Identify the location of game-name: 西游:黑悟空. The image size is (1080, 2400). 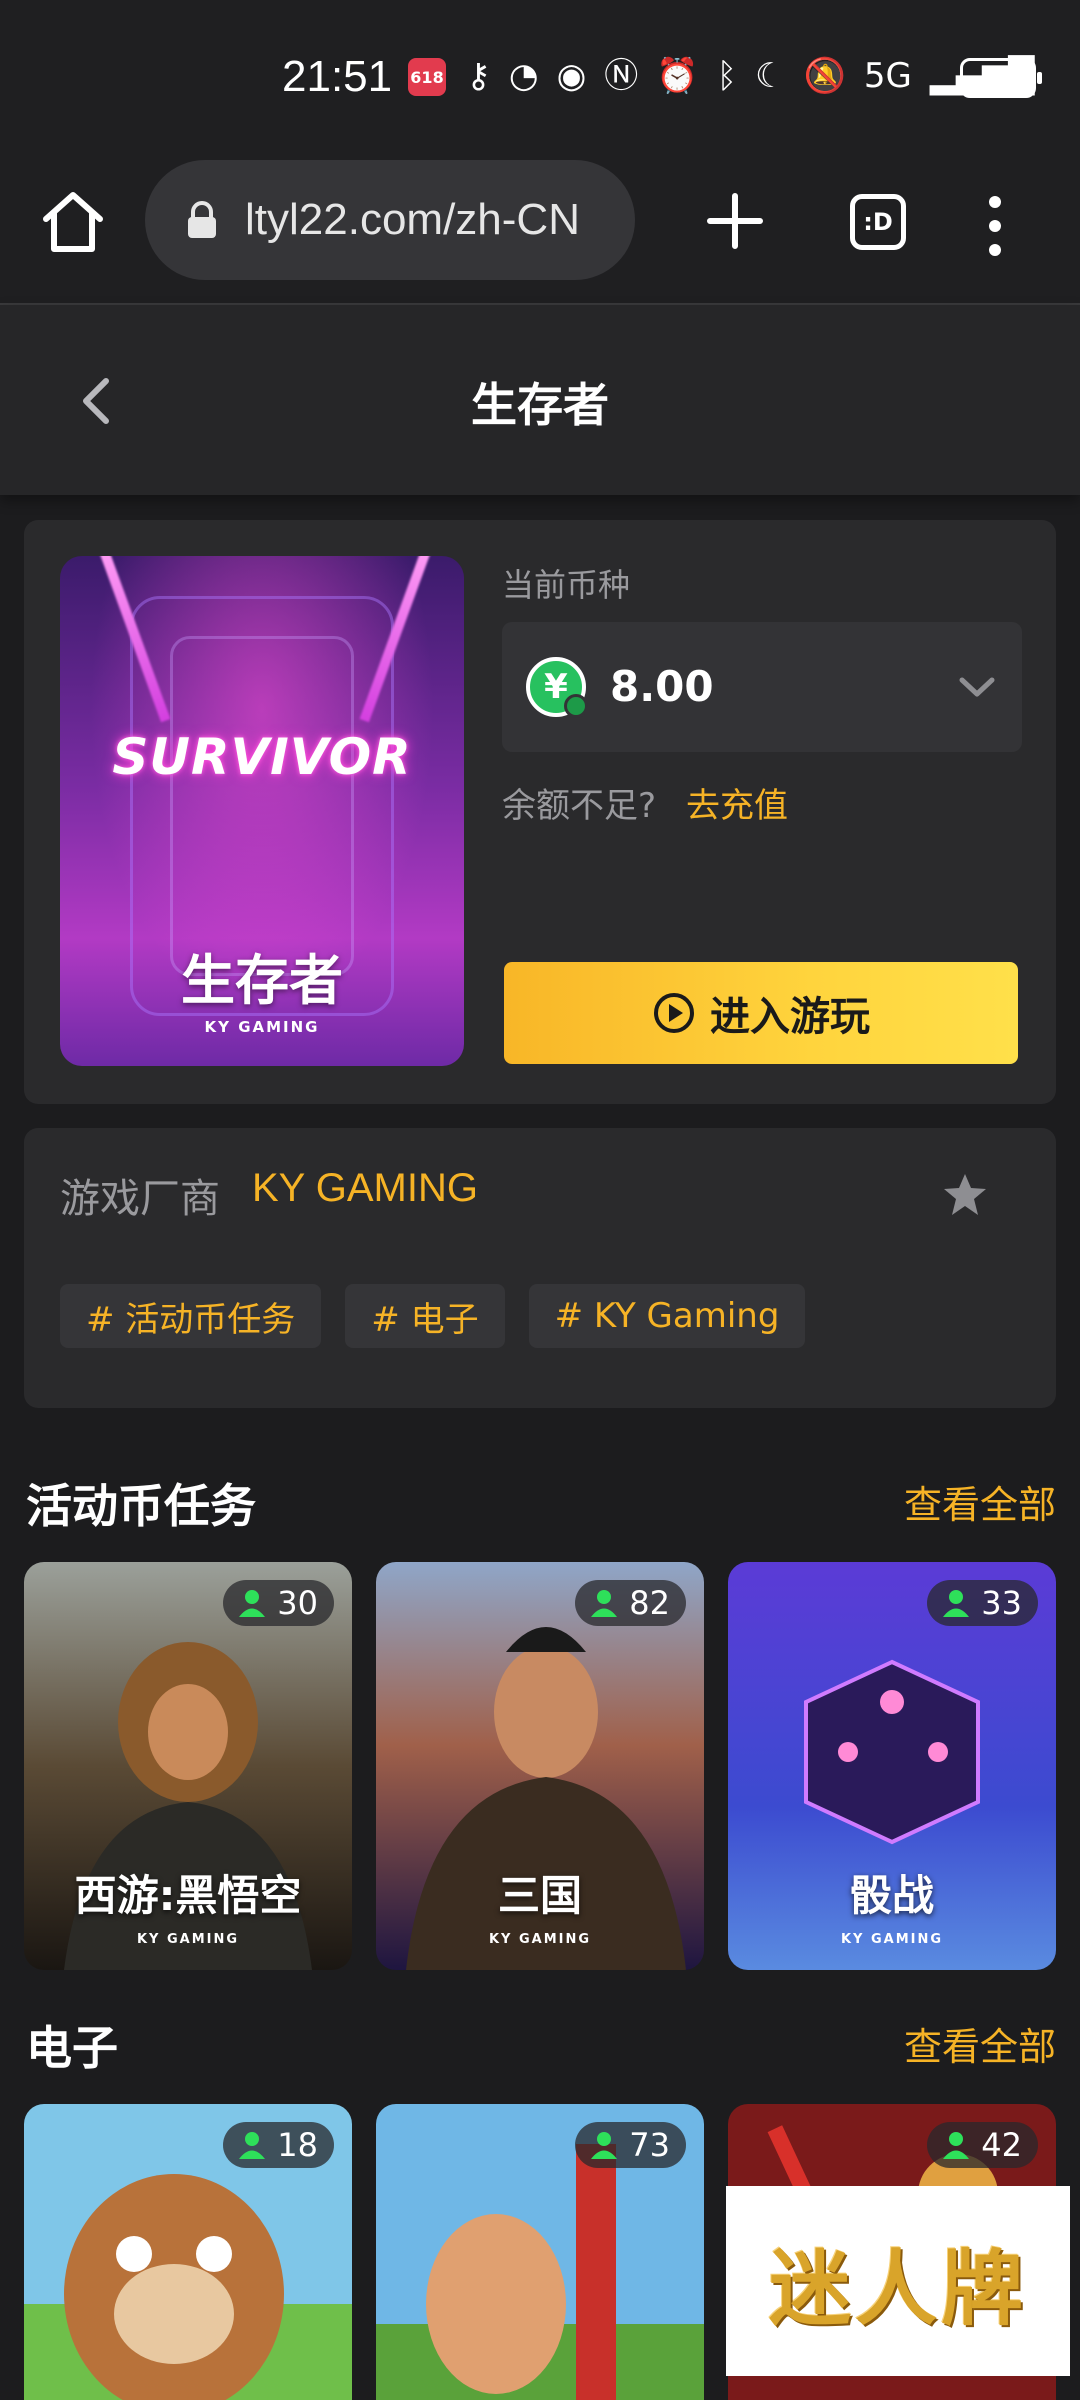
(188, 1895).